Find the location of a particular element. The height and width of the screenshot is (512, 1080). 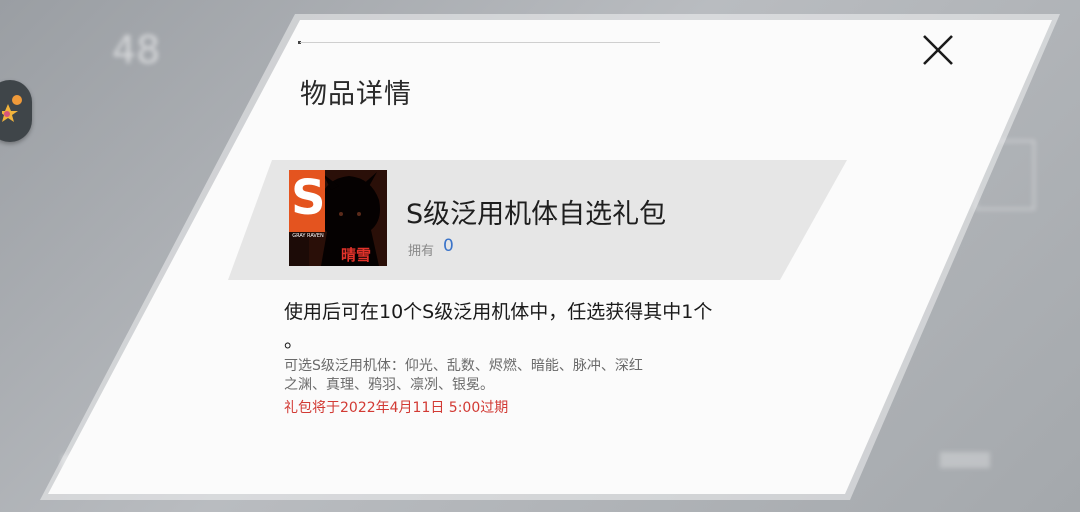

options-line: 之渊、真理、鸦羽、凛冽、银冕。 is located at coordinates (389, 385).